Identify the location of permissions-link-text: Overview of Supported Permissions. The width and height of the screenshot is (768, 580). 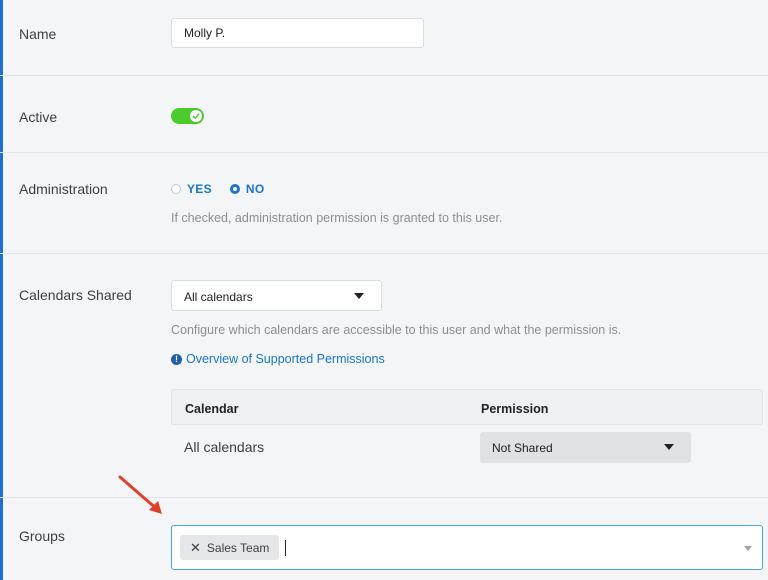
(285, 359).